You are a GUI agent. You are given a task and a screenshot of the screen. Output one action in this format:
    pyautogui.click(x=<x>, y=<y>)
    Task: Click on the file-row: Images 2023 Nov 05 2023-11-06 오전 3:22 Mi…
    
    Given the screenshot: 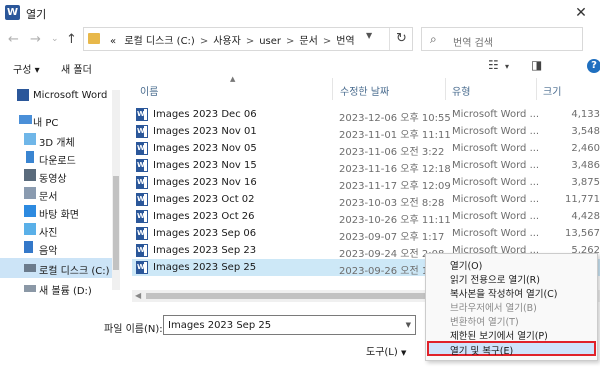 What is the action you would take?
    pyautogui.click(x=366, y=149)
    